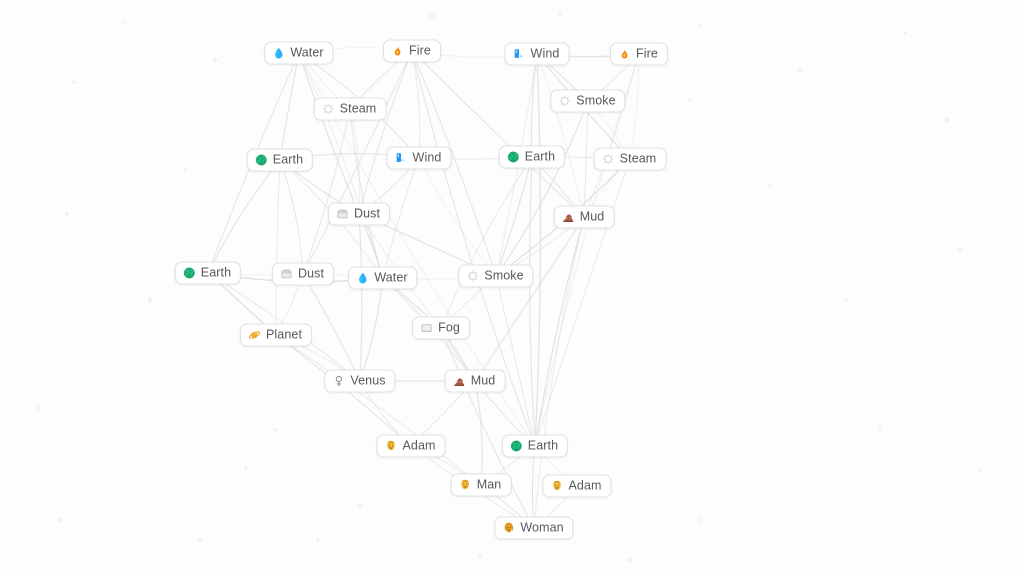 The height and width of the screenshot is (576, 1024). What do you see at coordinates (311, 273) in the screenshot?
I see `element-node-label: Dust` at bounding box center [311, 273].